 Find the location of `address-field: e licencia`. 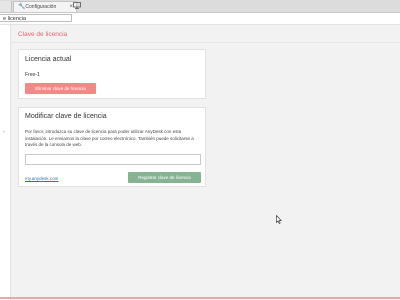

address-field: e licencia is located at coordinates (36, 18).